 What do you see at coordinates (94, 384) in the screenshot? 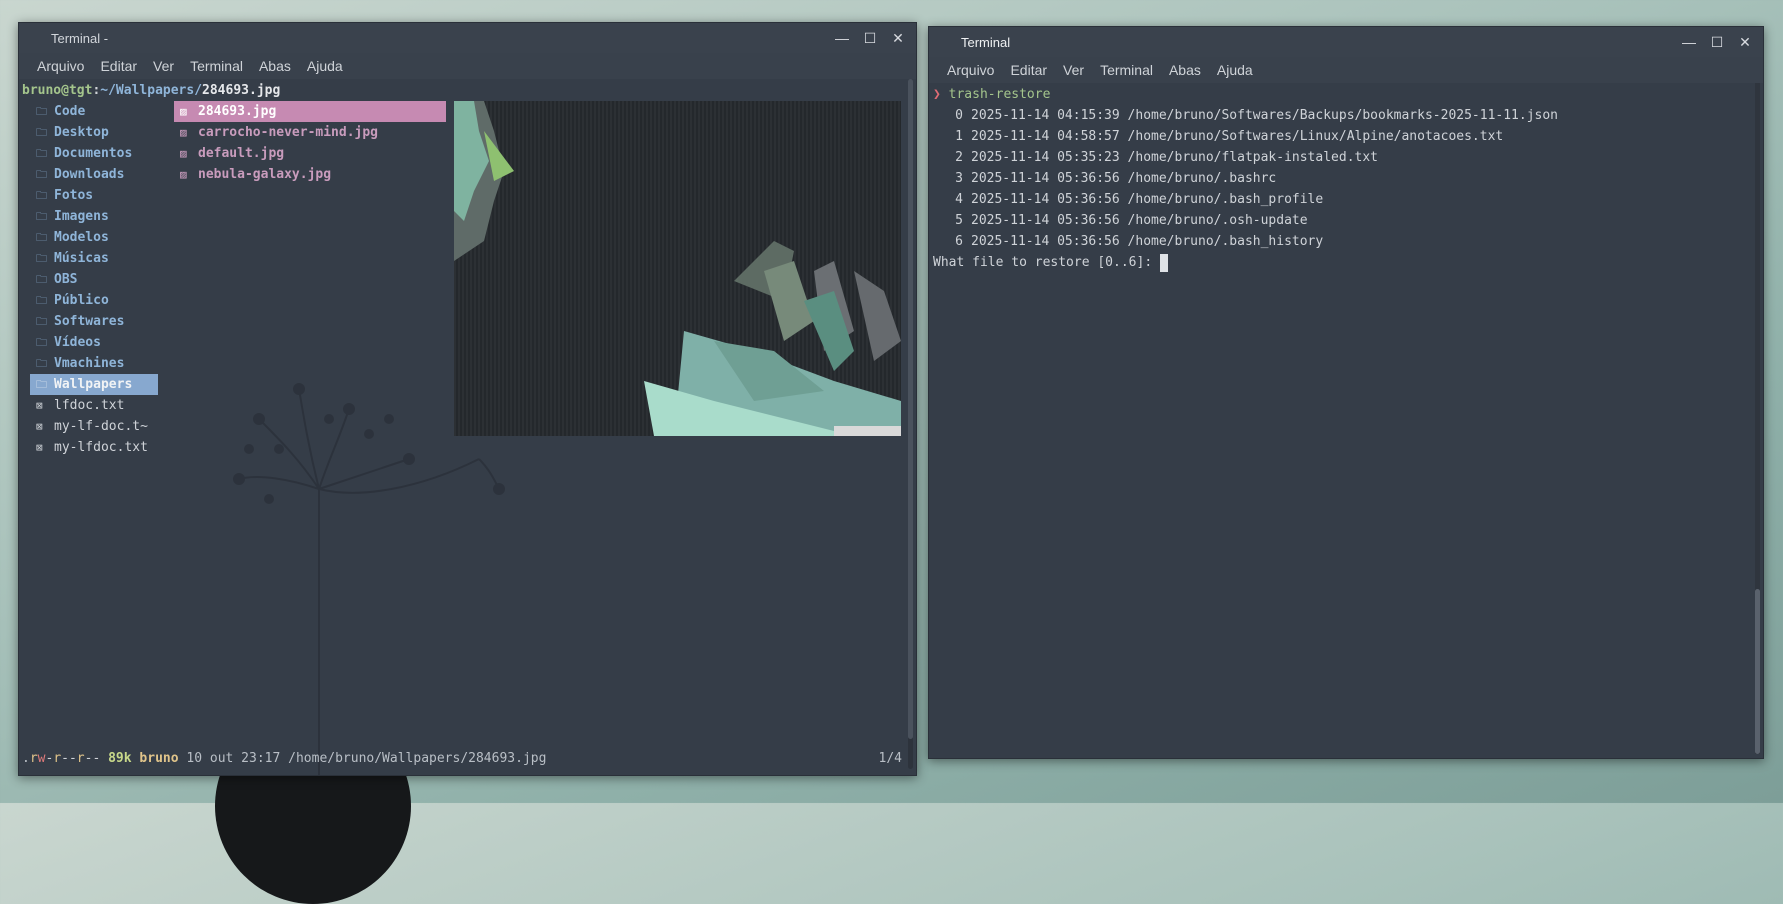
I see `list-item-wallpapers: 🗀 Wallpapers` at bounding box center [94, 384].